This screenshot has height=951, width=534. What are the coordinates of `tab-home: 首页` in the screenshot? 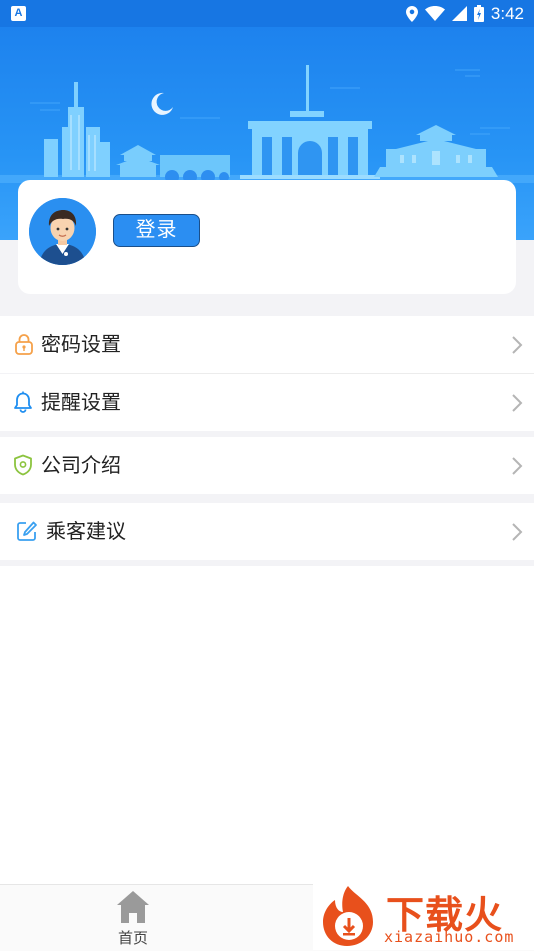 It's located at (133, 917).